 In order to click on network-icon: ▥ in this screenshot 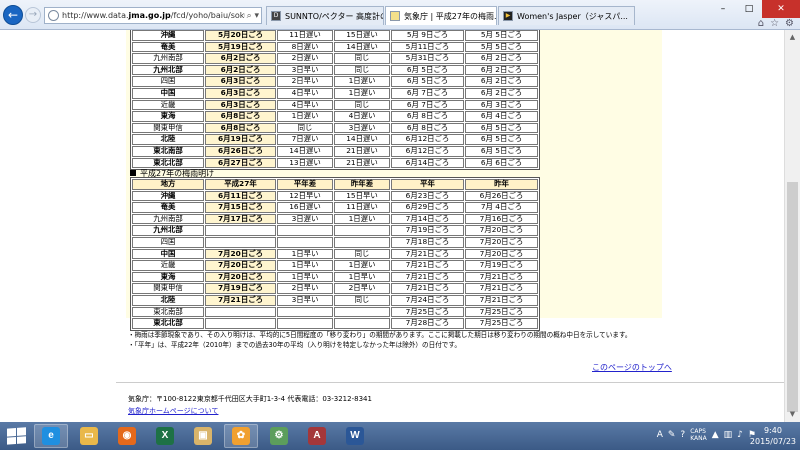, I will do `click(728, 435)`.